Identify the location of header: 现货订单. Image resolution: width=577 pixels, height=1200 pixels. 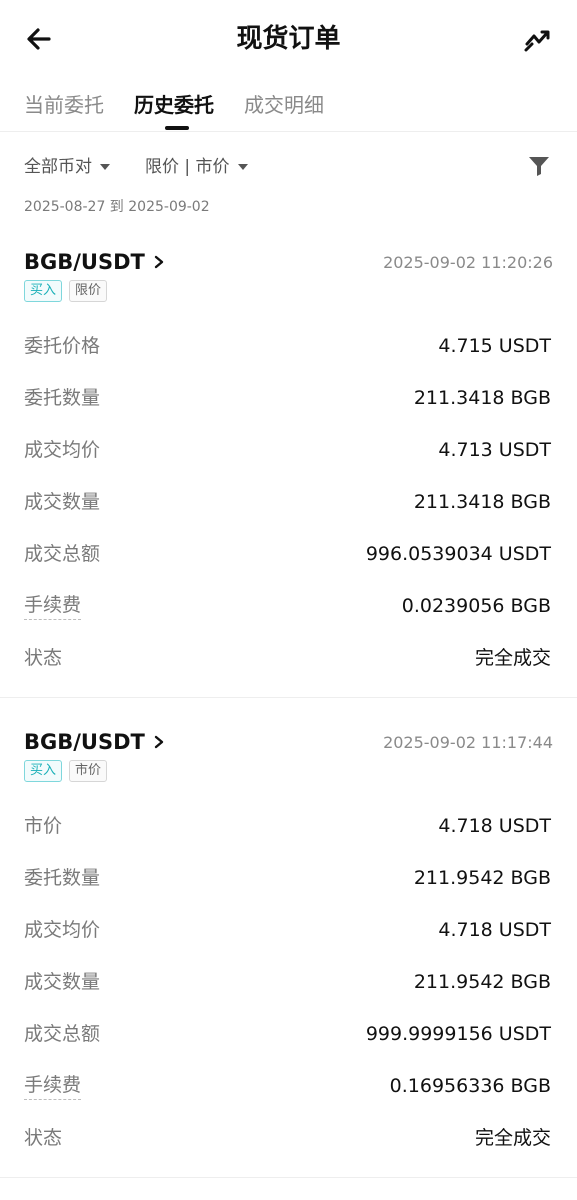
(288, 39).